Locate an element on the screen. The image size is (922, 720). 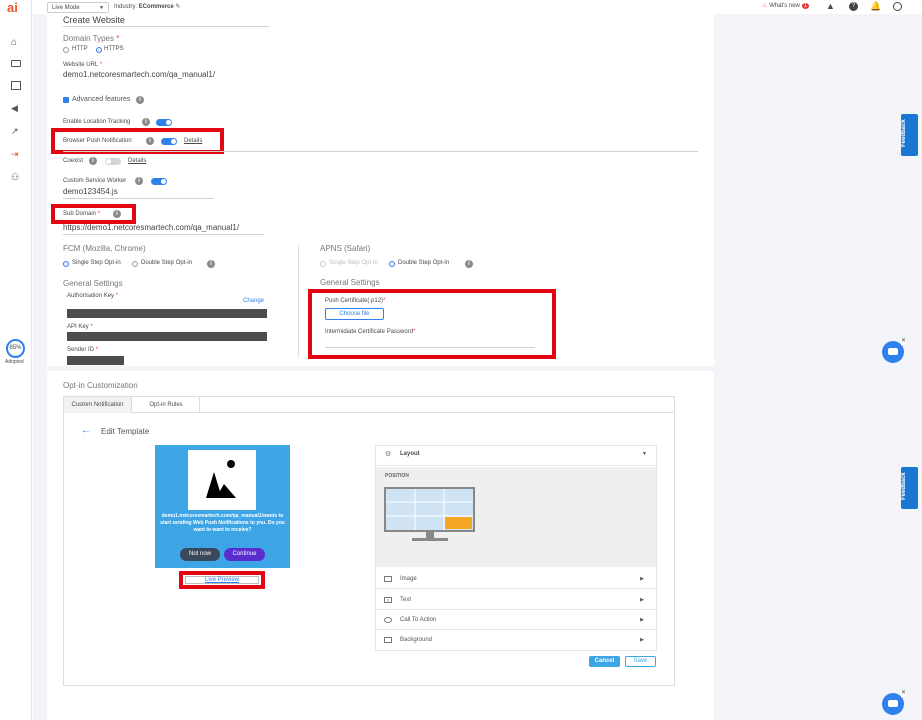
home-icon: ⌂ is located at coordinates (14, 42).